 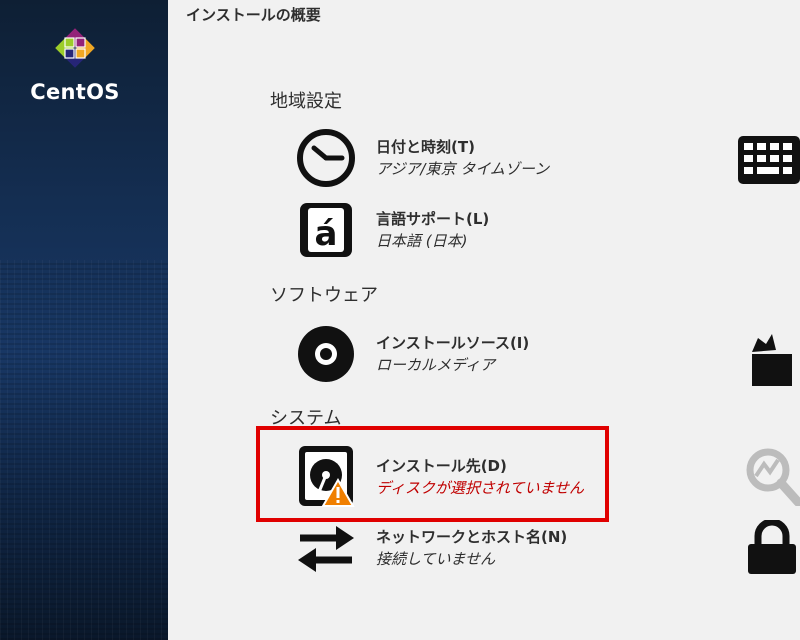 What do you see at coordinates (772, 549) in the screenshot?
I see `lock-icon` at bounding box center [772, 549].